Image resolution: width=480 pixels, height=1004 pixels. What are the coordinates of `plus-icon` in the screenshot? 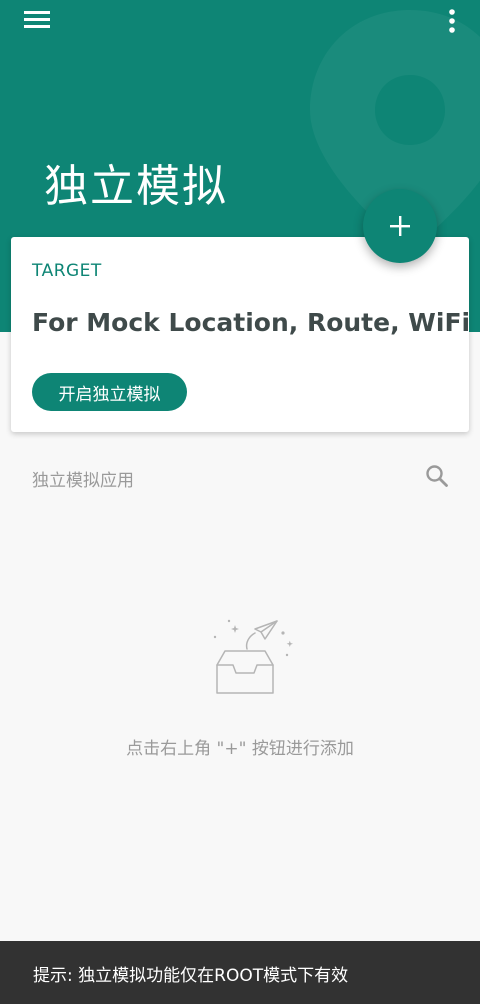 It's located at (400, 226).